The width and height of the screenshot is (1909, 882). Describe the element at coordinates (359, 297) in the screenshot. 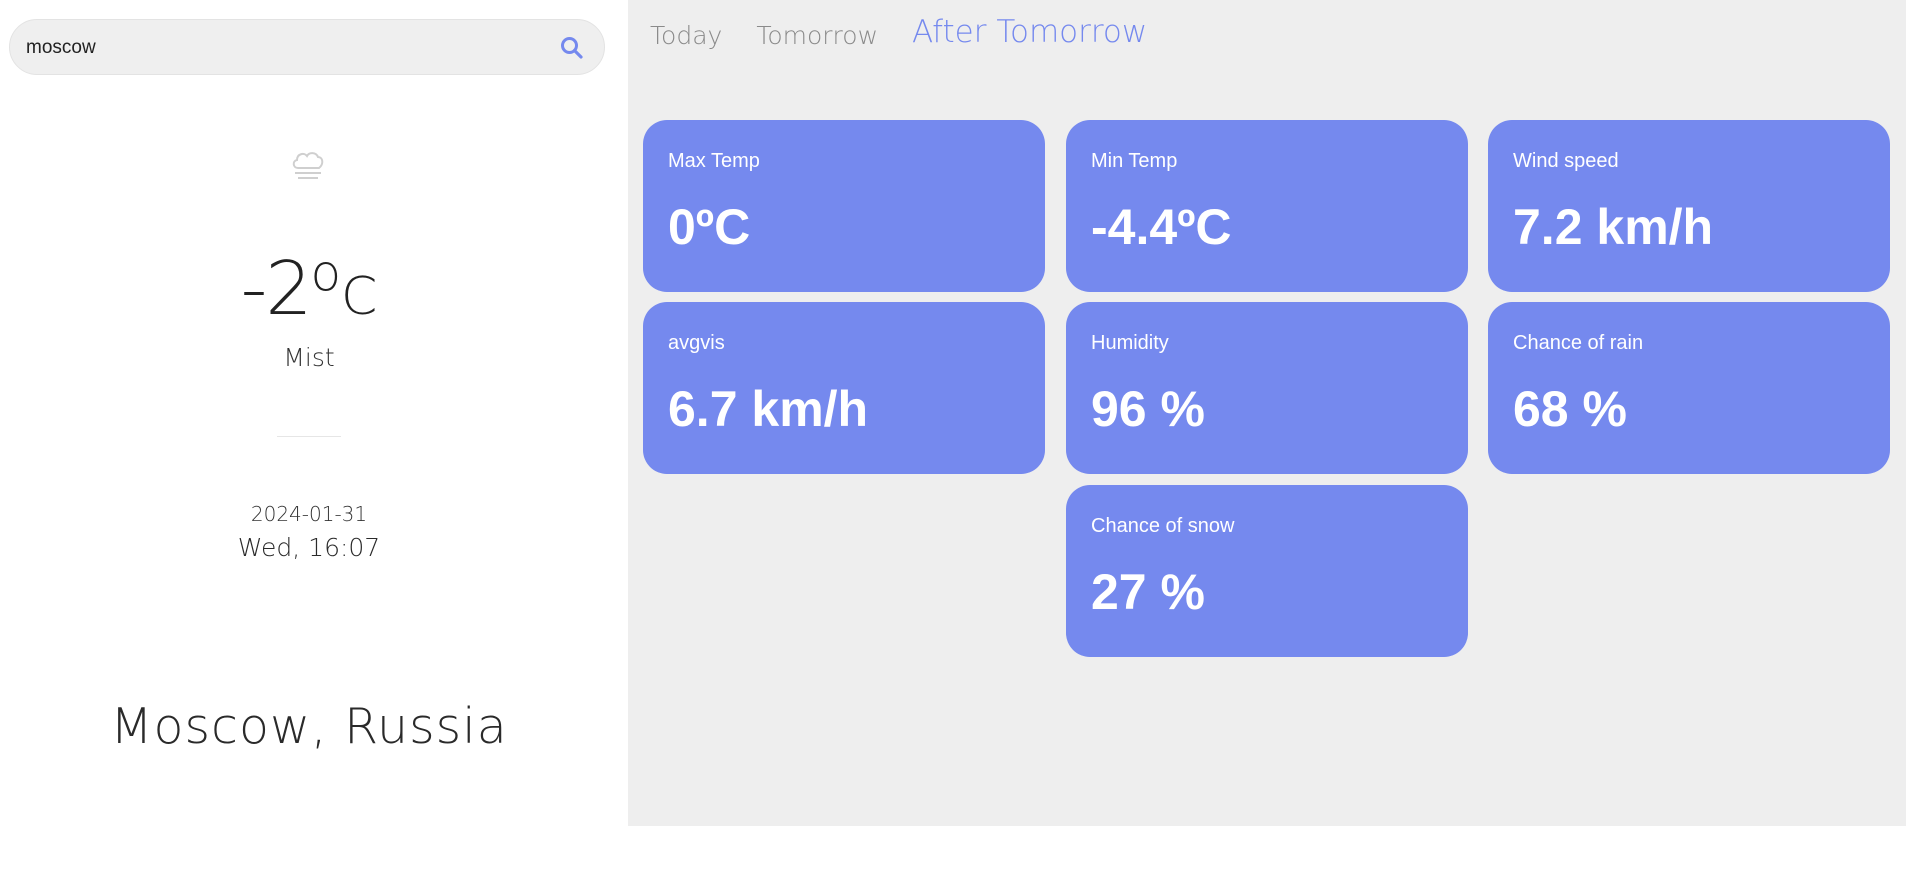

I see `temperature-unit: C` at that location.